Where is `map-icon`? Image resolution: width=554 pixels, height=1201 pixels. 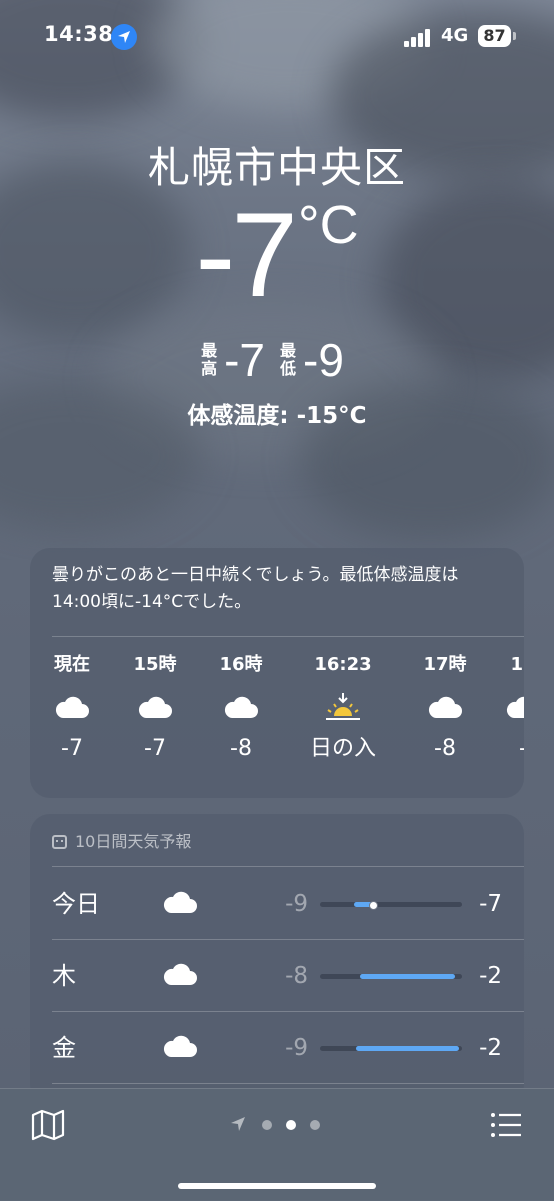 map-icon is located at coordinates (48, 1125).